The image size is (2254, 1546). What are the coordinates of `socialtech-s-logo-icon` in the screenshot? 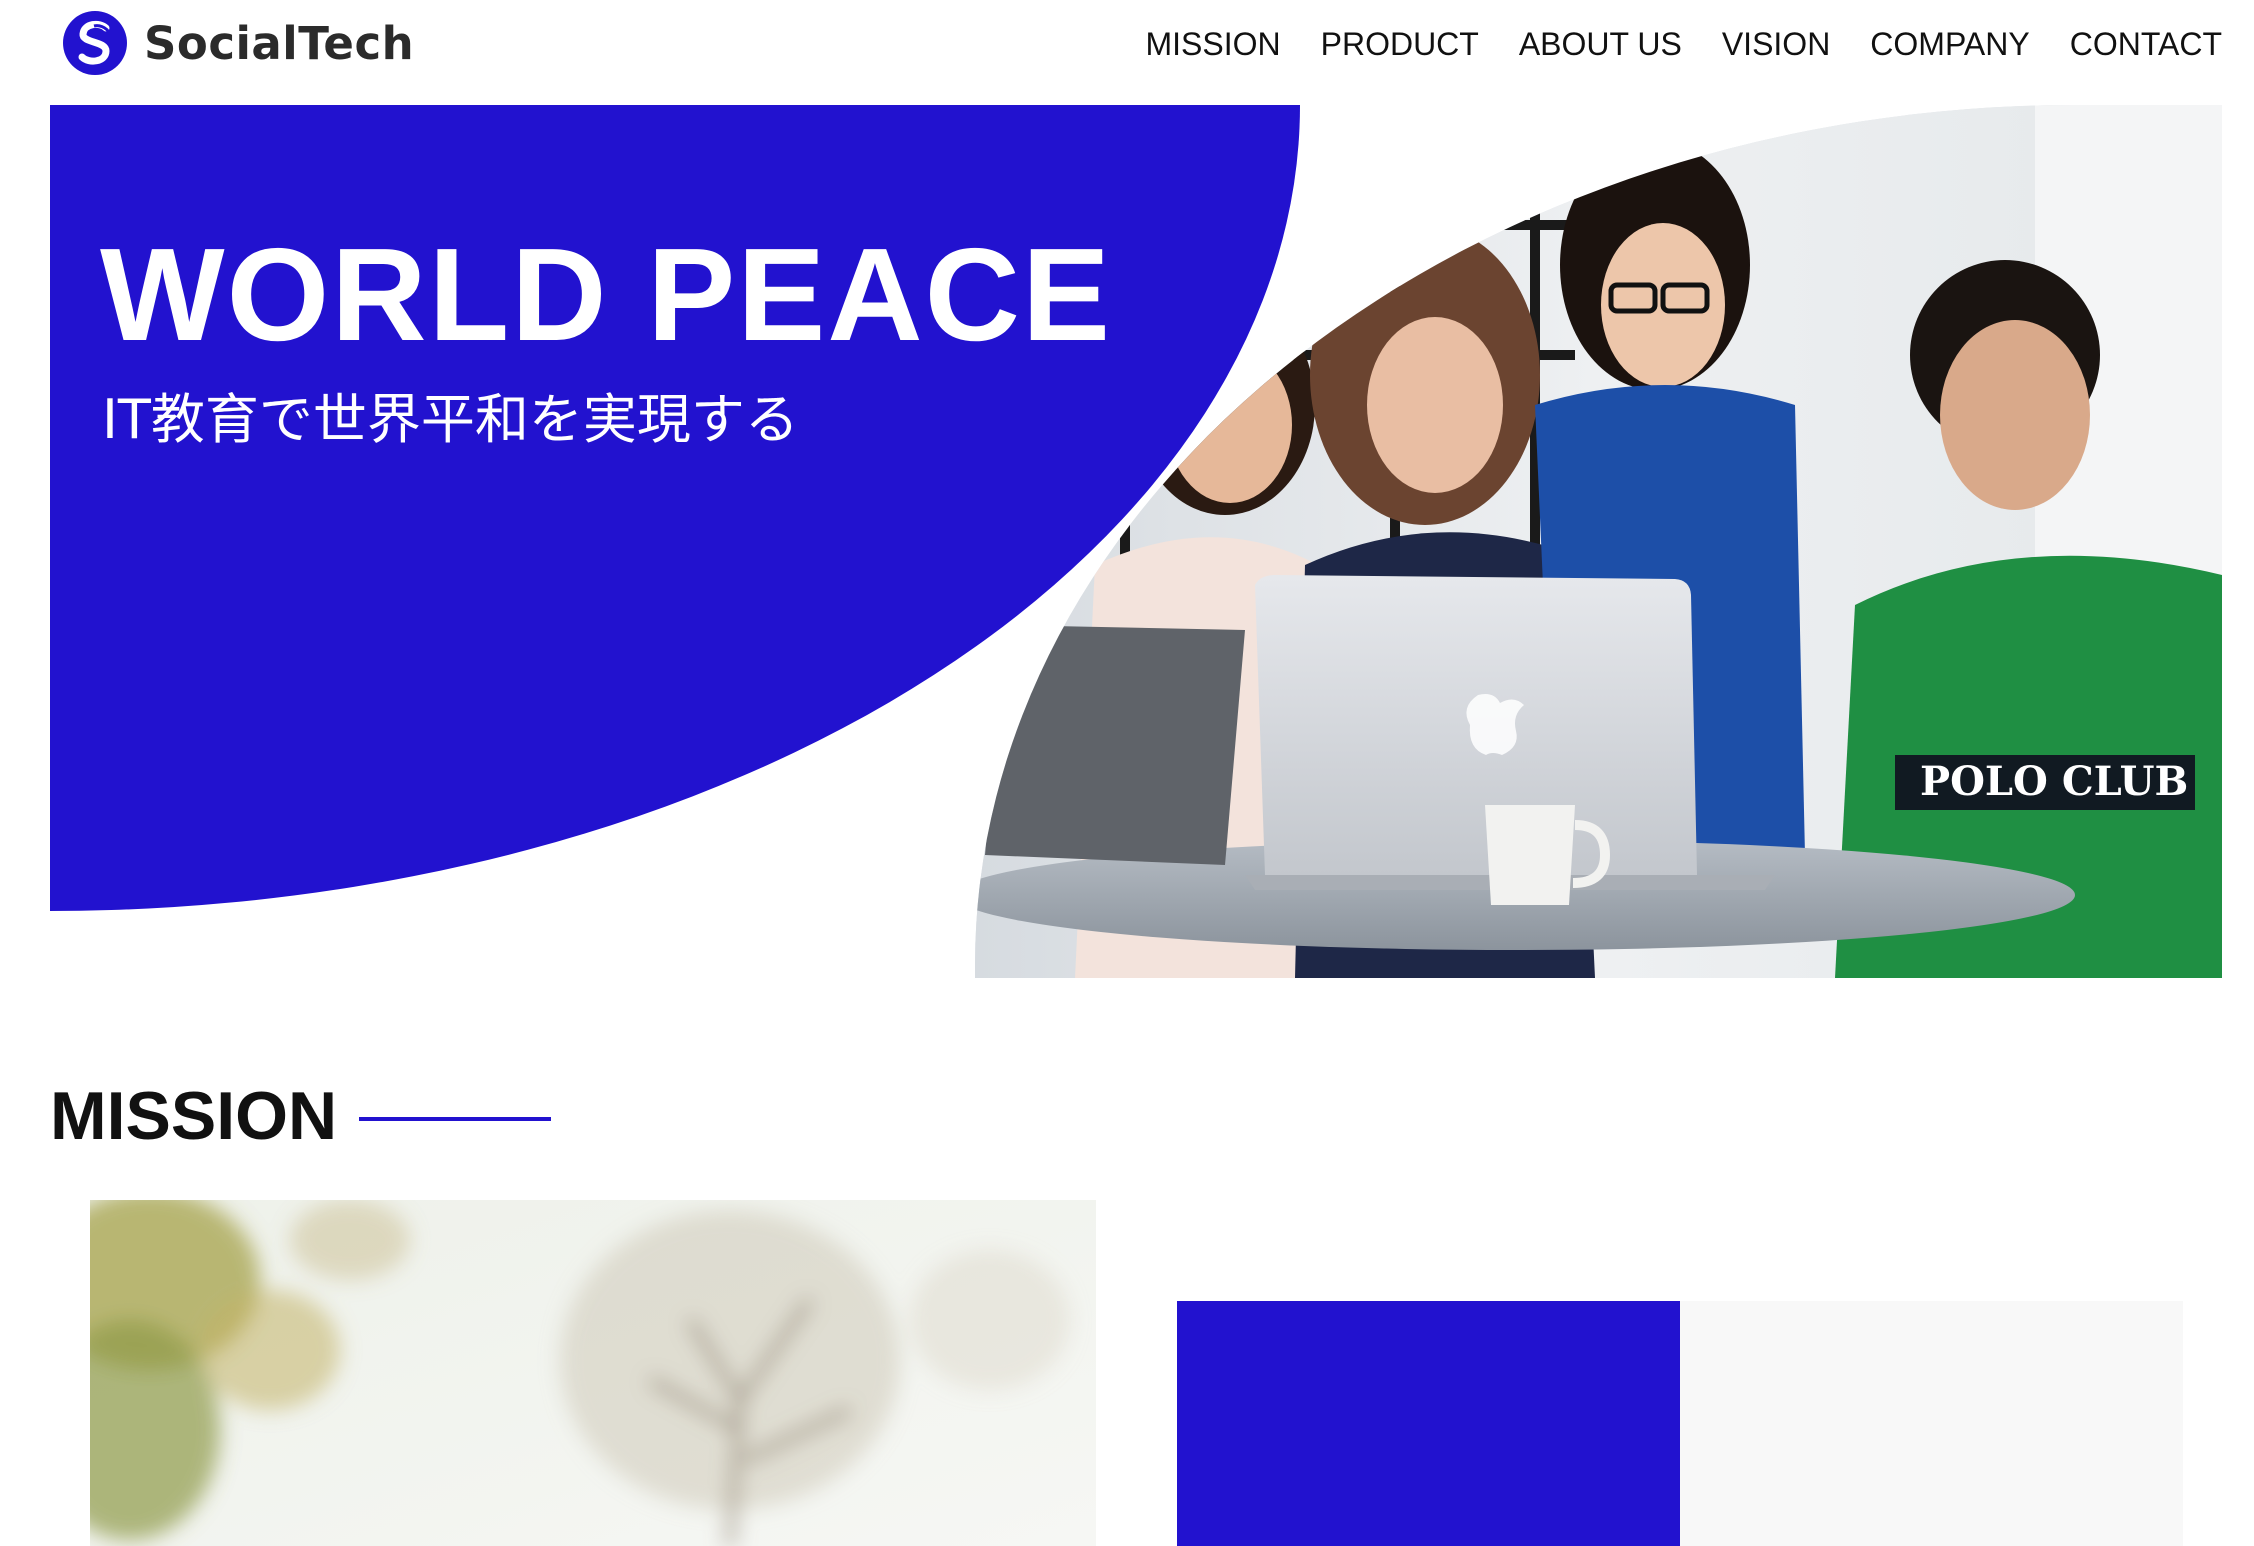 It's located at (95, 43).